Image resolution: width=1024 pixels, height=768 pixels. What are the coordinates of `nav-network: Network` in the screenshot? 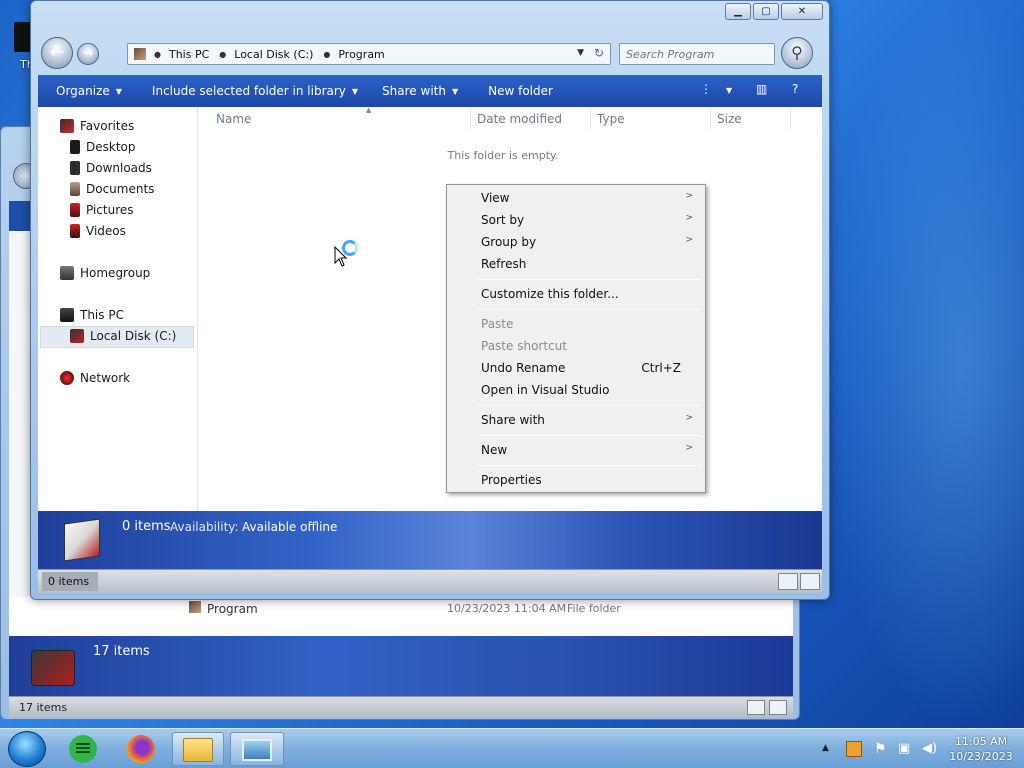 It's located at (95, 378).